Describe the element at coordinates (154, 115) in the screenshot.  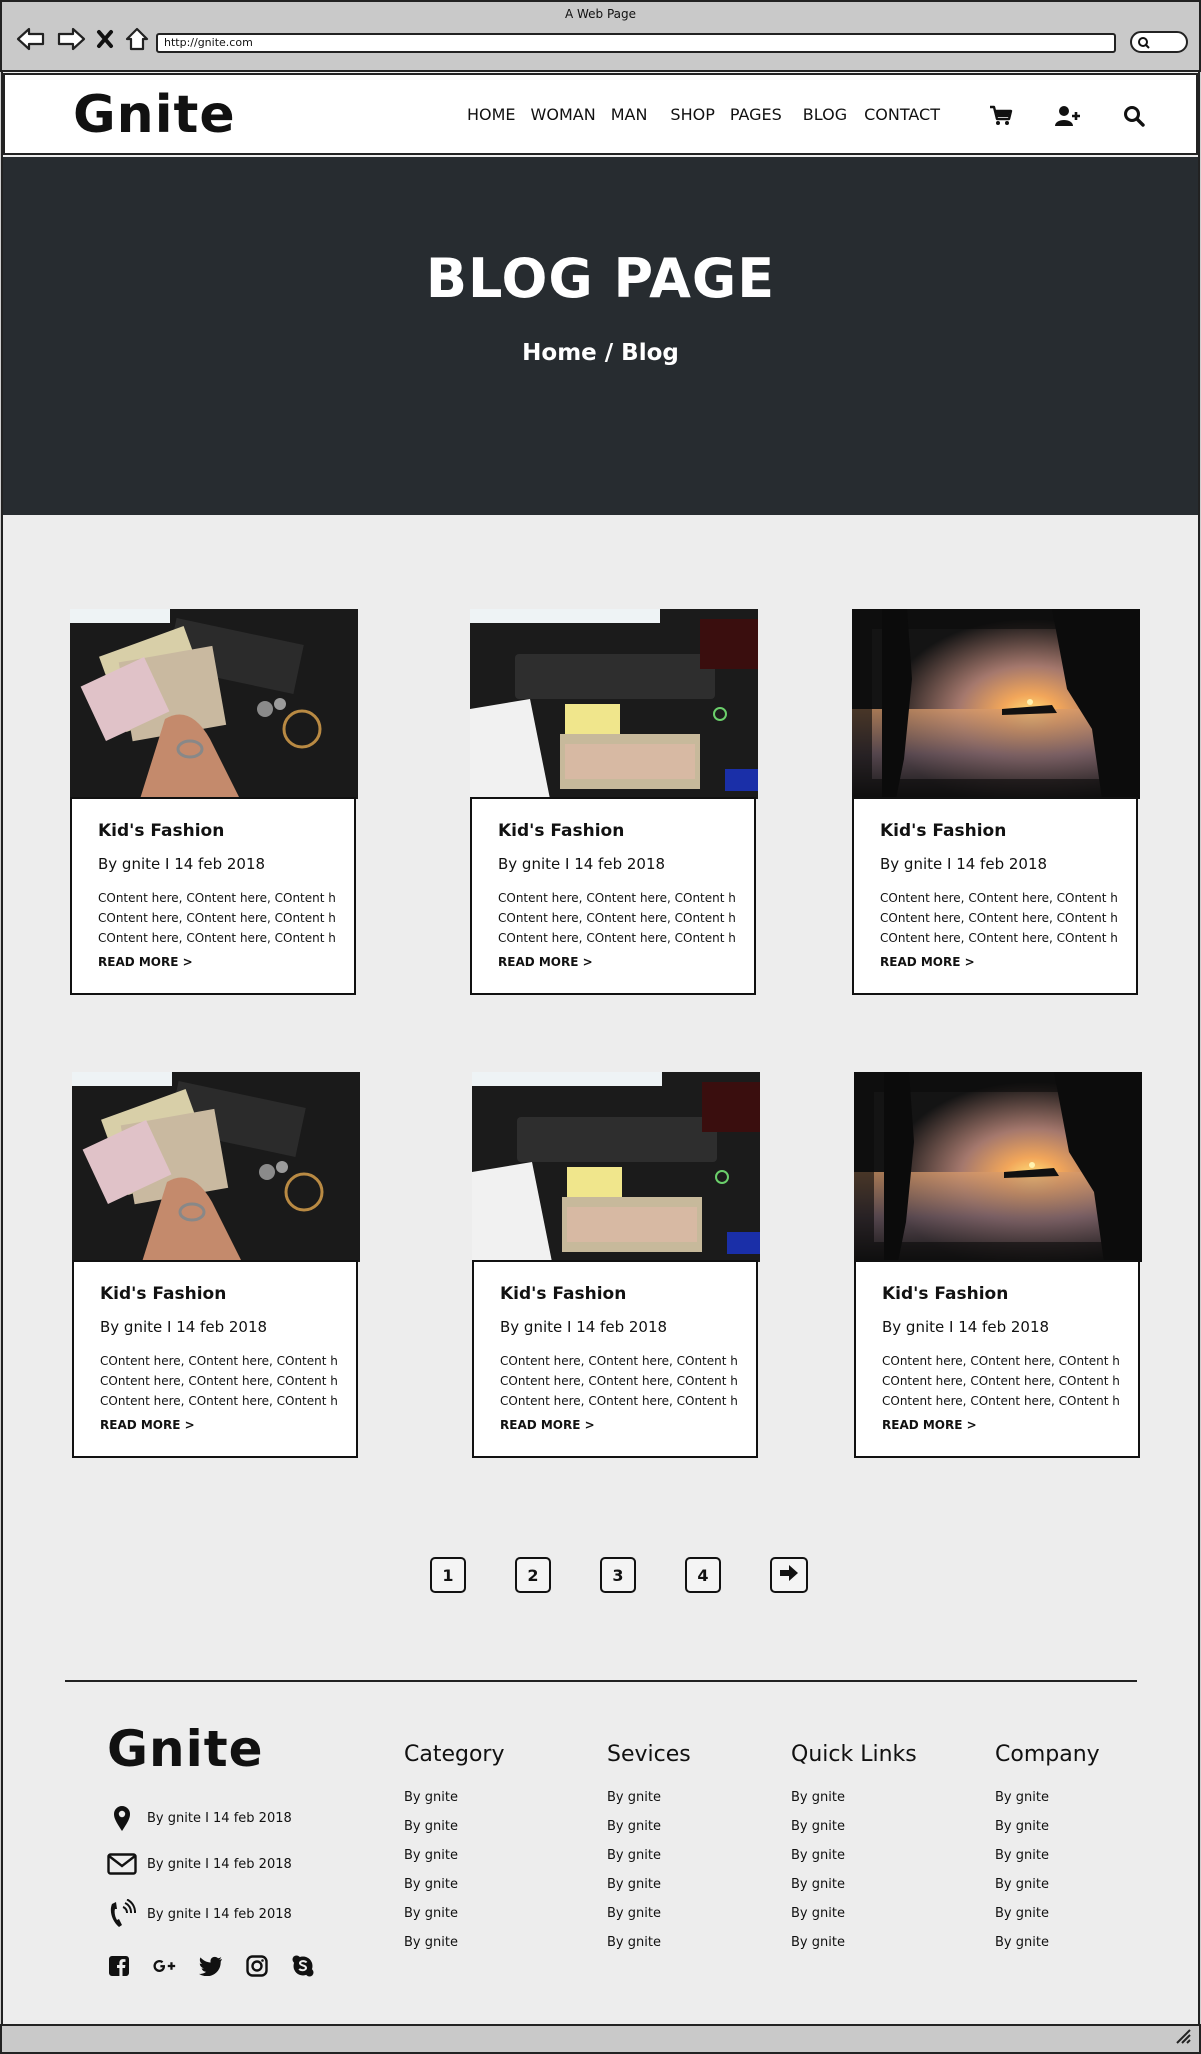
I see `site-logo: Gnite` at that location.